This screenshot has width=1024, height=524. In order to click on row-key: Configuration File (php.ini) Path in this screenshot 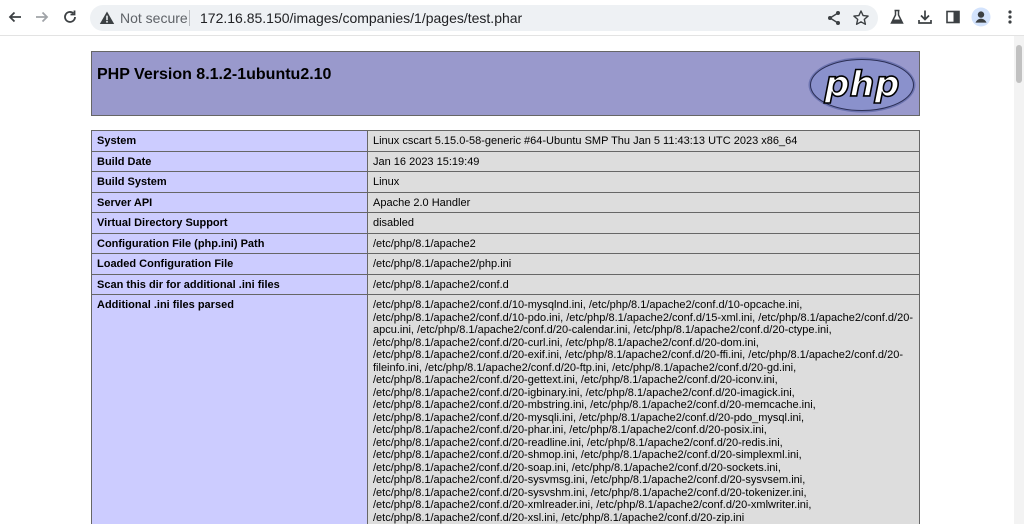, I will do `click(229, 243)`.